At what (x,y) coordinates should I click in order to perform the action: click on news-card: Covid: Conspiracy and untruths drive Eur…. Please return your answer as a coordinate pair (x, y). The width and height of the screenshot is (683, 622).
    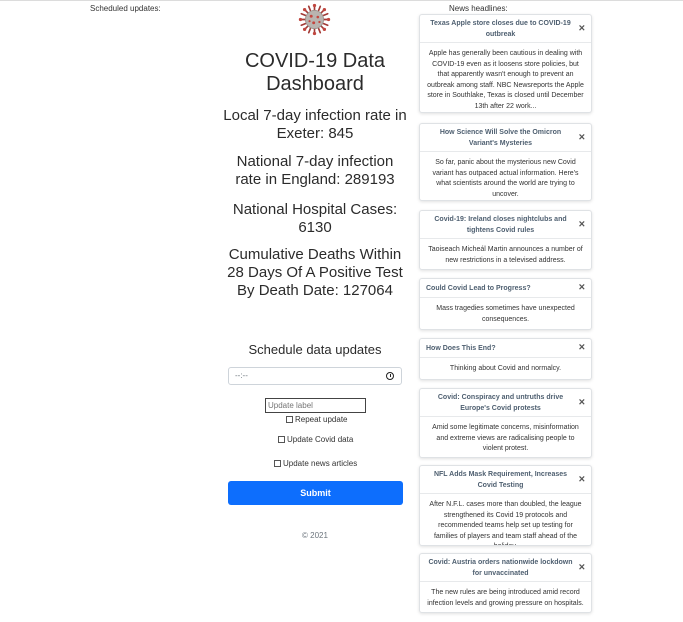
    Looking at the image, I should click on (505, 423).